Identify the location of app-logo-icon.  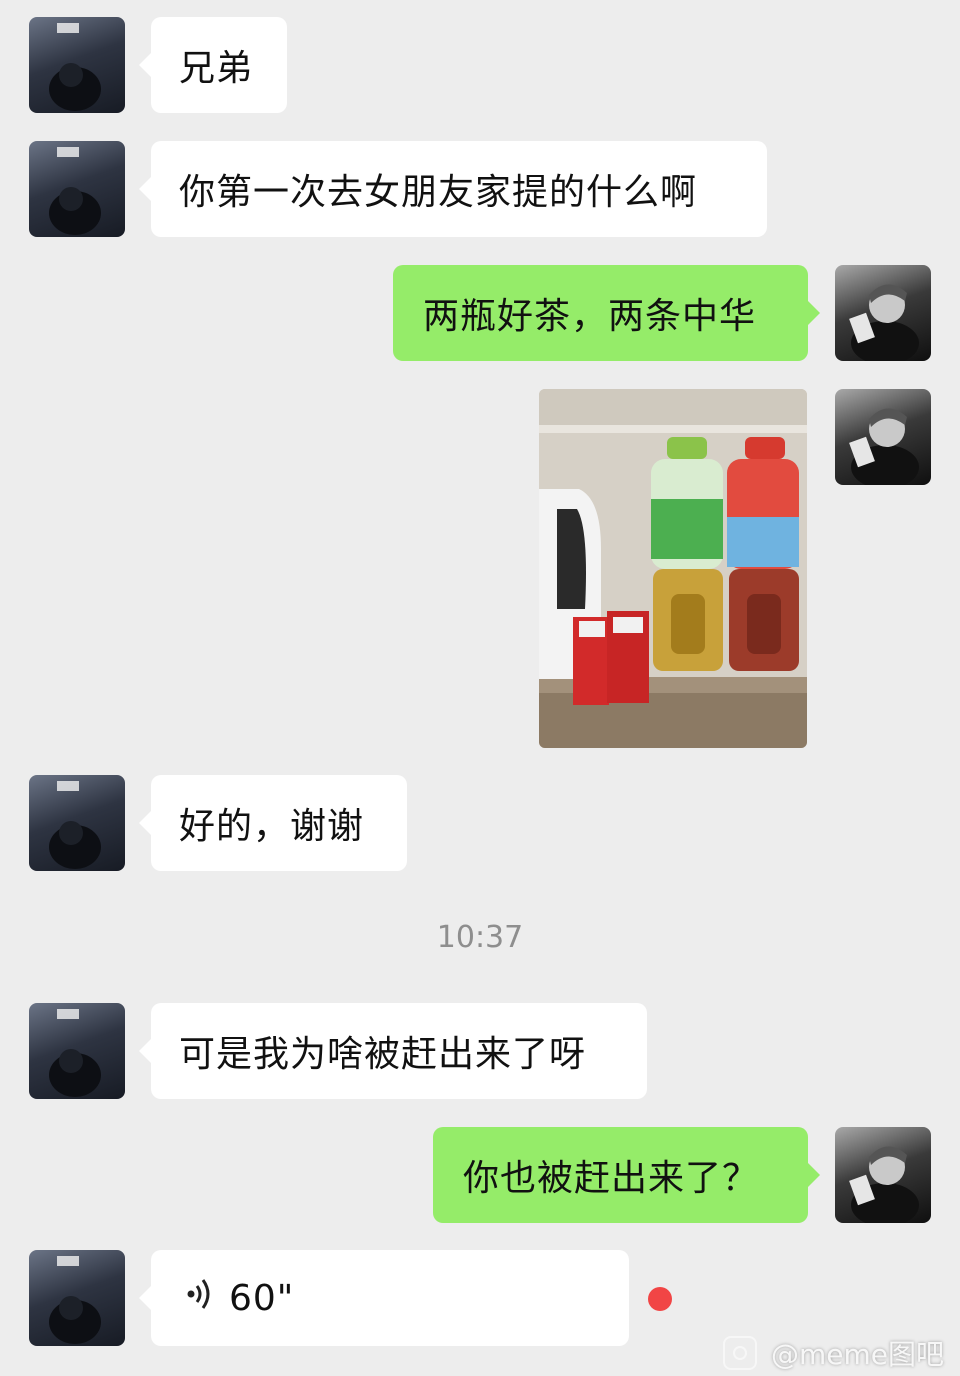
(739, 1353).